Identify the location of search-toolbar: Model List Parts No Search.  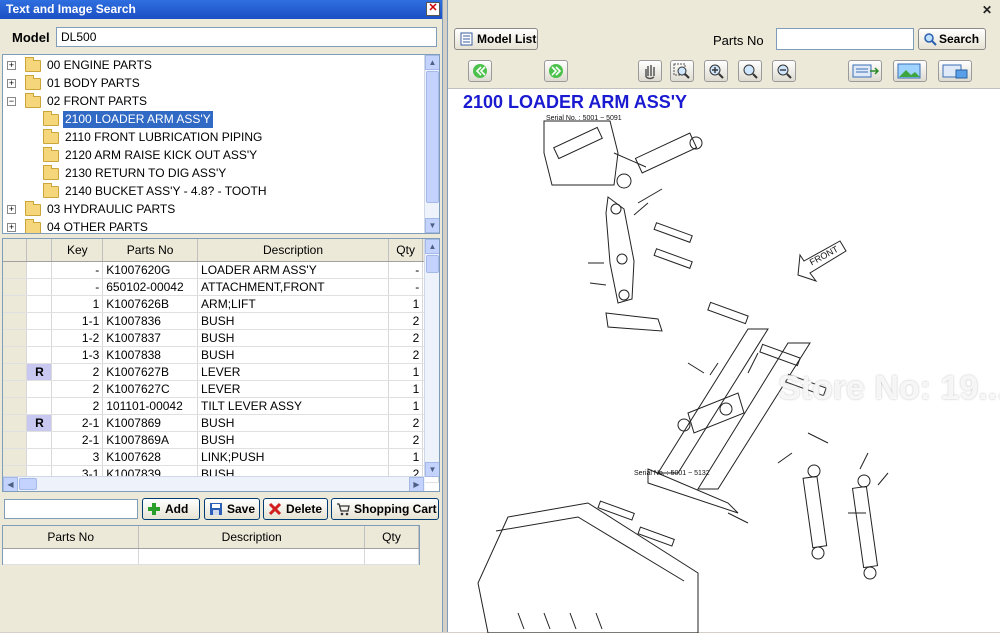
(724, 39).